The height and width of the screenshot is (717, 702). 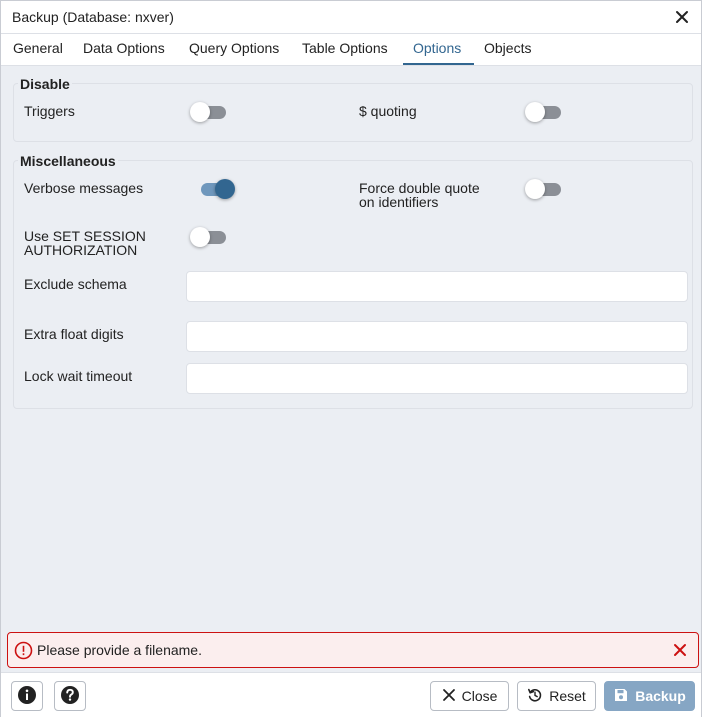 What do you see at coordinates (23, 650) in the screenshot?
I see `error-icon` at bounding box center [23, 650].